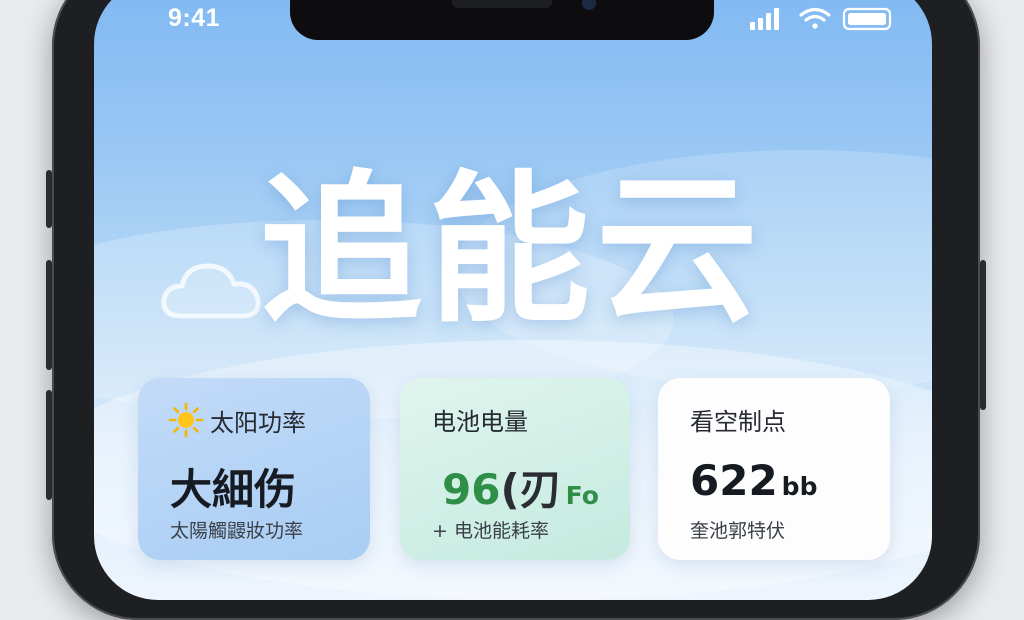  I want to click on third-stat-card: 看空制点 622 bb 奎池郭特伏, so click(774, 469).